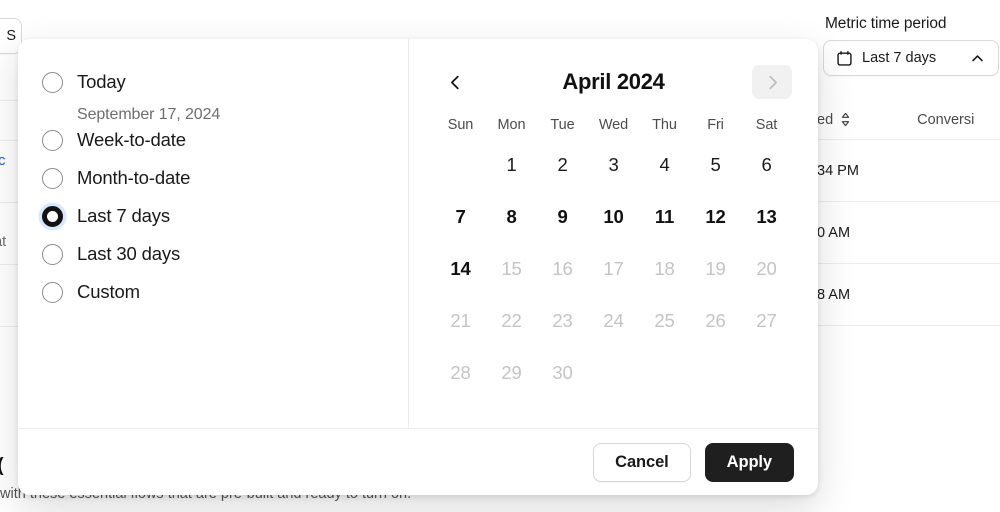  I want to click on apply-button: Apply, so click(749, 462).